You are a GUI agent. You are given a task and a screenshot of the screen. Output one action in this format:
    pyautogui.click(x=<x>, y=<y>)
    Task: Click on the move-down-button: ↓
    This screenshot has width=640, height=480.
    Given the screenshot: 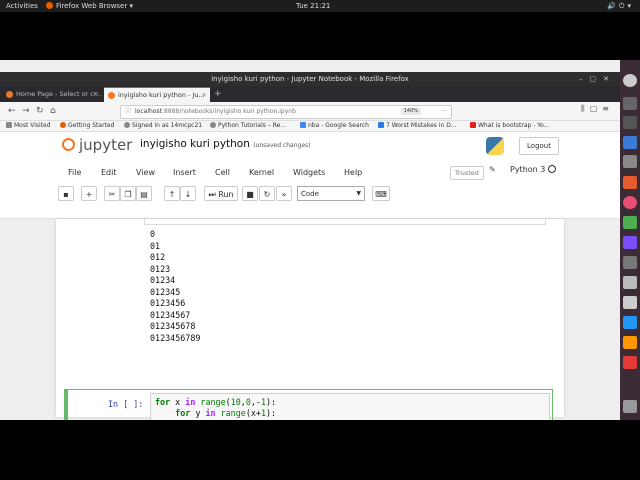 What is the action you would take?
    pyautogui.click(x=188, y=193)
    